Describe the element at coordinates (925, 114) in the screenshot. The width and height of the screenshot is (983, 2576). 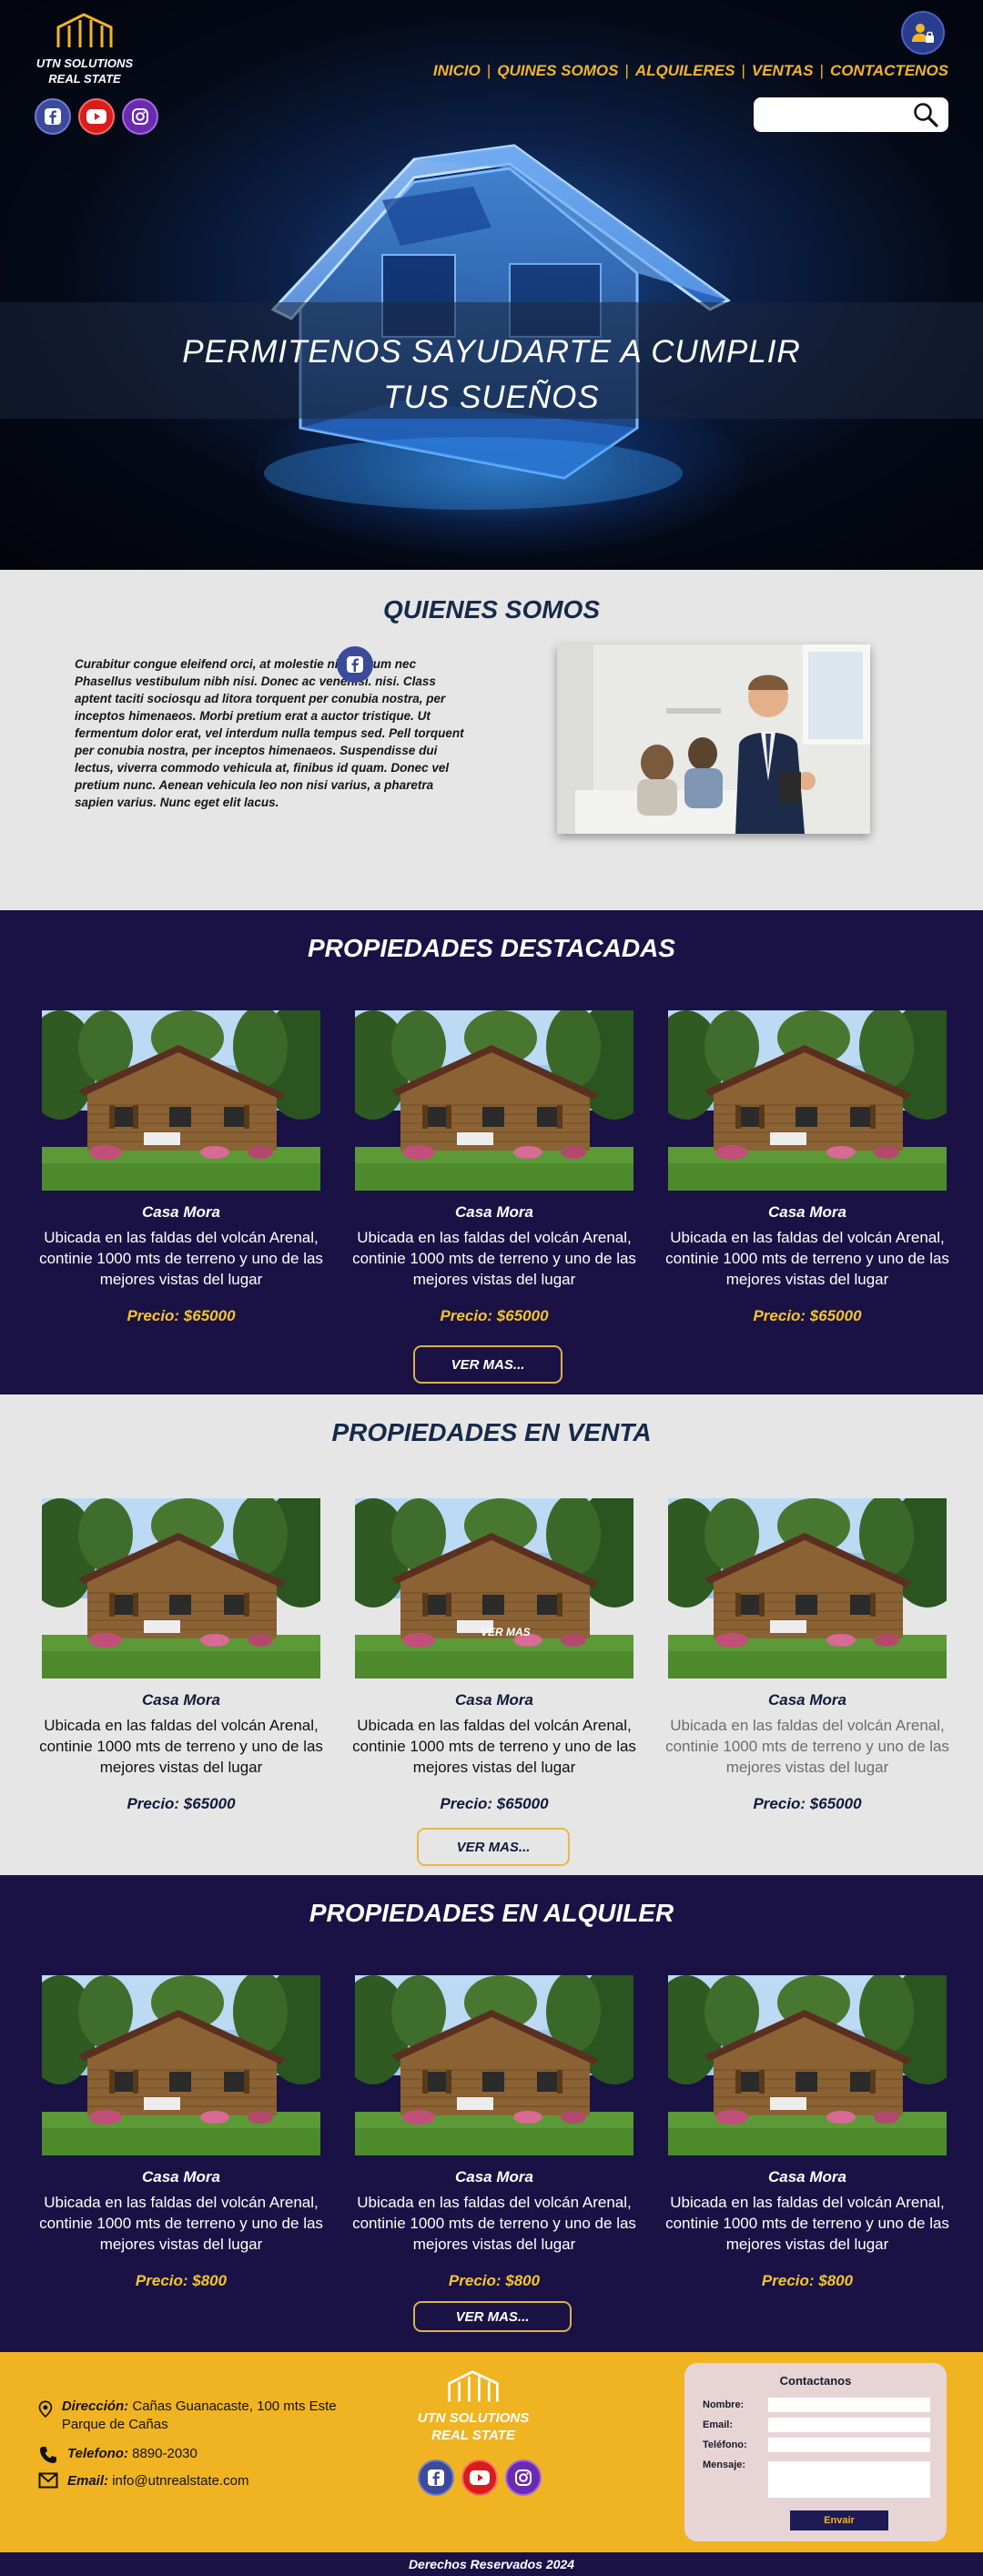
I see `search-icon` at that location.